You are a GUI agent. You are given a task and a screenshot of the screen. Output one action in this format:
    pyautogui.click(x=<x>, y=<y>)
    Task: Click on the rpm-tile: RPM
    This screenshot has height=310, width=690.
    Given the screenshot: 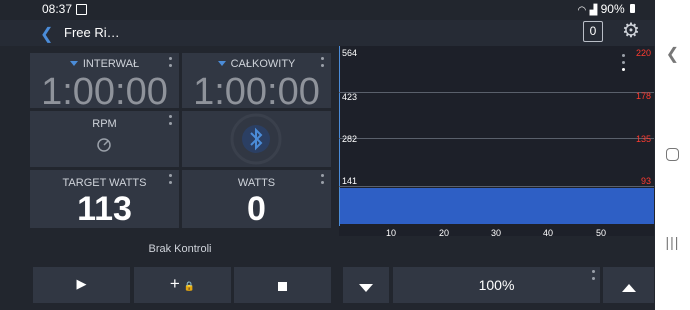 What is the action you would take?
    pyautogui.click(x=104, y=139)
    